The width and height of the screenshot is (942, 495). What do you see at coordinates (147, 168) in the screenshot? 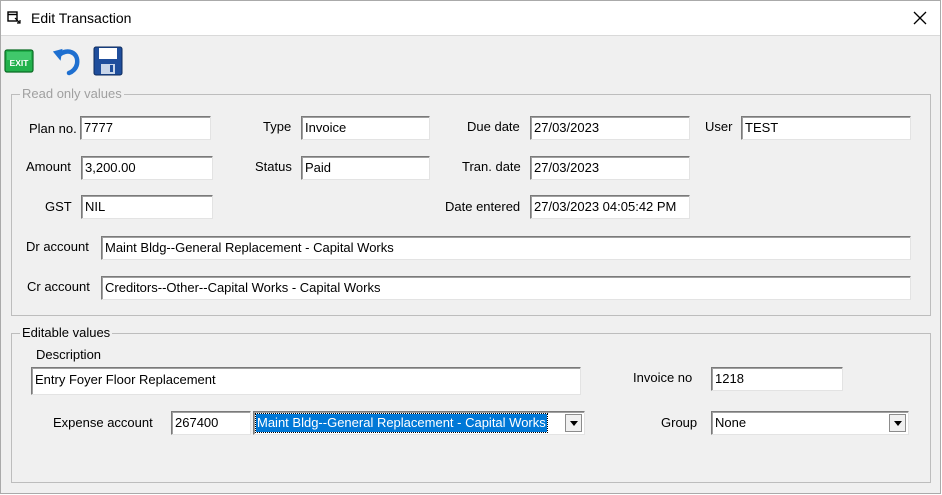
I see `amount-field: 3,200.00` at bounding box center [147, 168].